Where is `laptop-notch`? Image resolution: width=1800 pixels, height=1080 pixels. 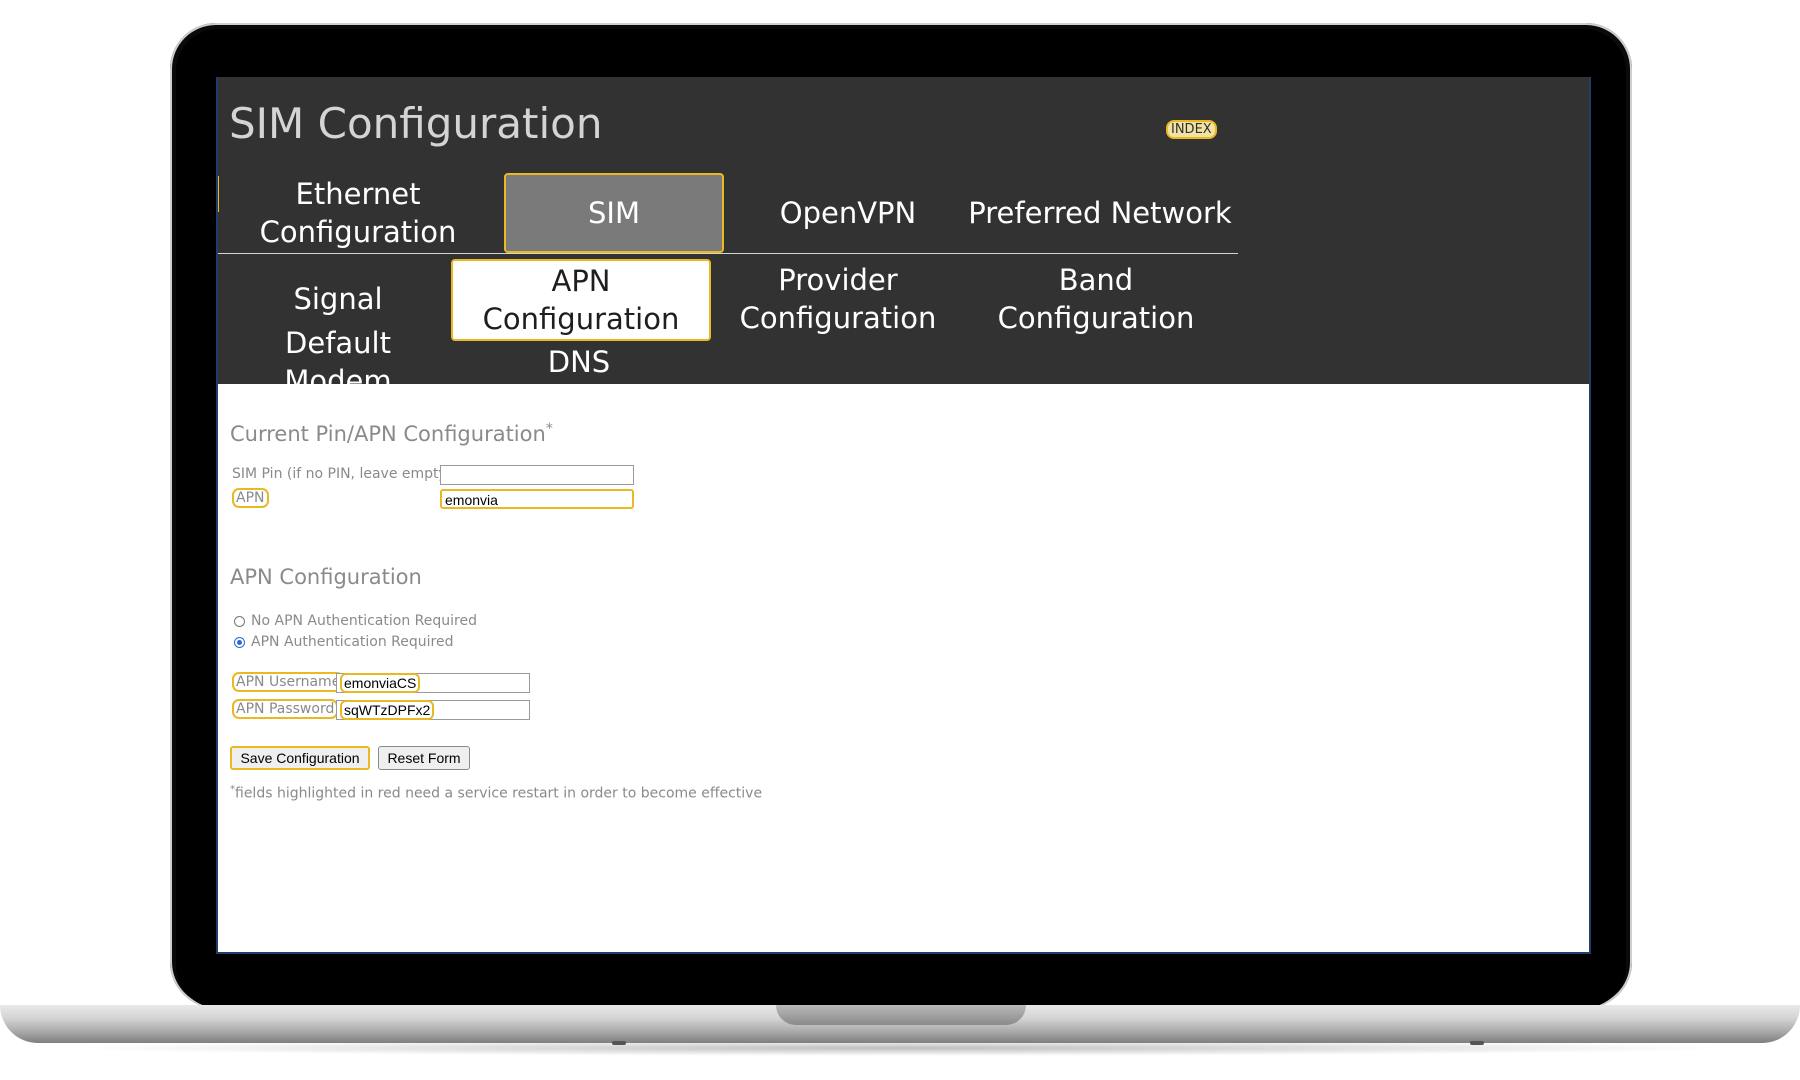 laptop-notch is located at coordinates (901, 1015).